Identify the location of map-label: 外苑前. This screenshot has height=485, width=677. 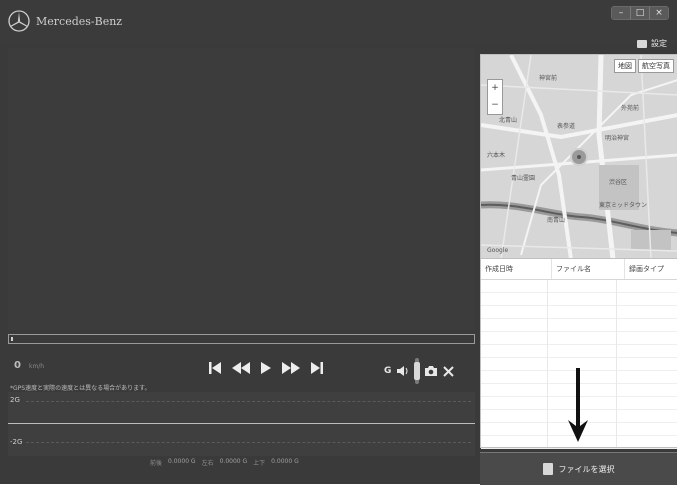
(630, 108).